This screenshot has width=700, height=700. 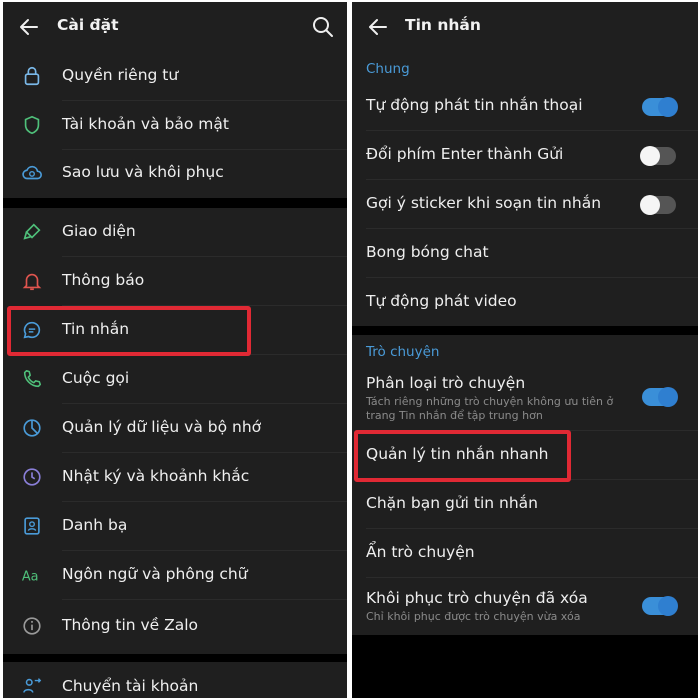 What do you see at coordinates (175, 526) in the screenshot?
I see `settings-item-contacts: Danh bạ` at bounding box center [175, 526].